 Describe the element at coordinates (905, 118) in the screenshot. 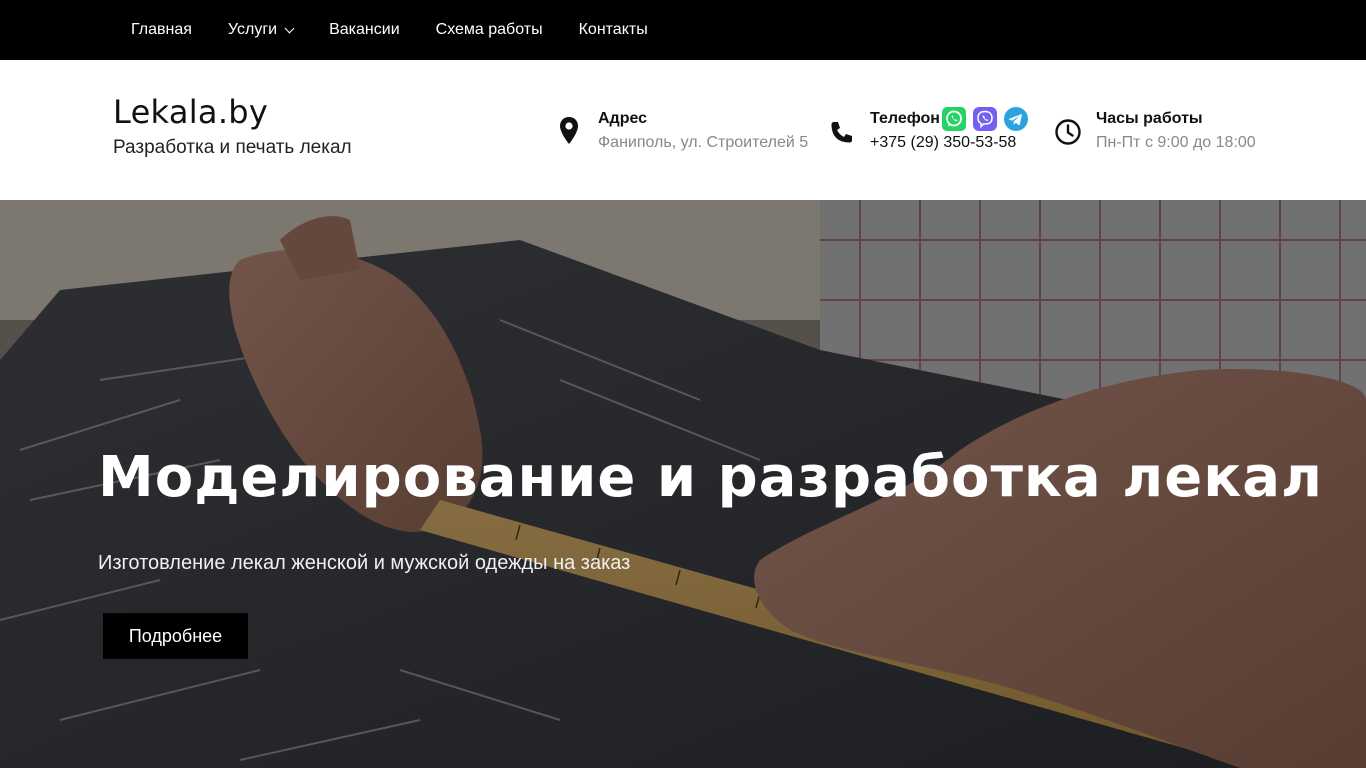

I see `phone-title: Телефон` at that location.